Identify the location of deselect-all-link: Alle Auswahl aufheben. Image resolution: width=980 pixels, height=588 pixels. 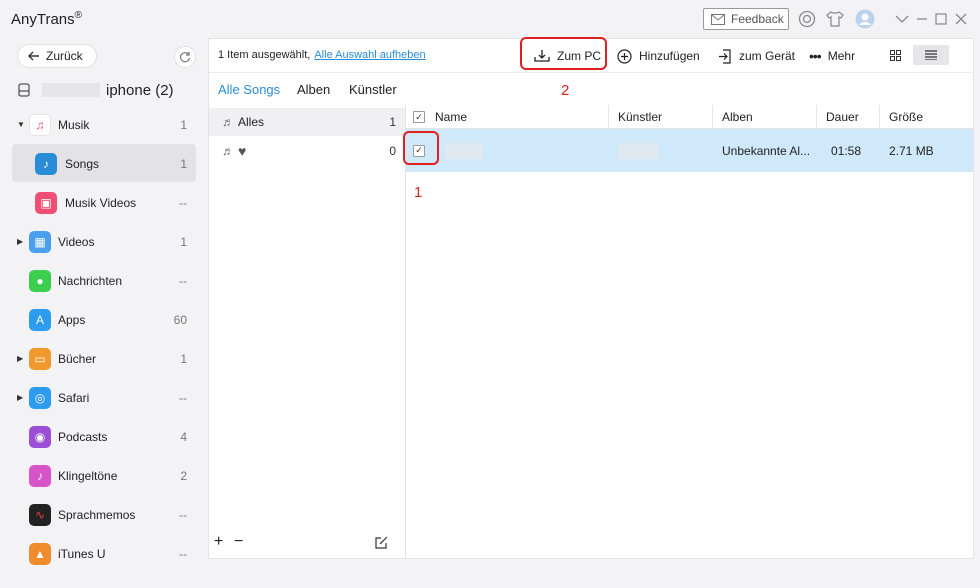
(369, 55).